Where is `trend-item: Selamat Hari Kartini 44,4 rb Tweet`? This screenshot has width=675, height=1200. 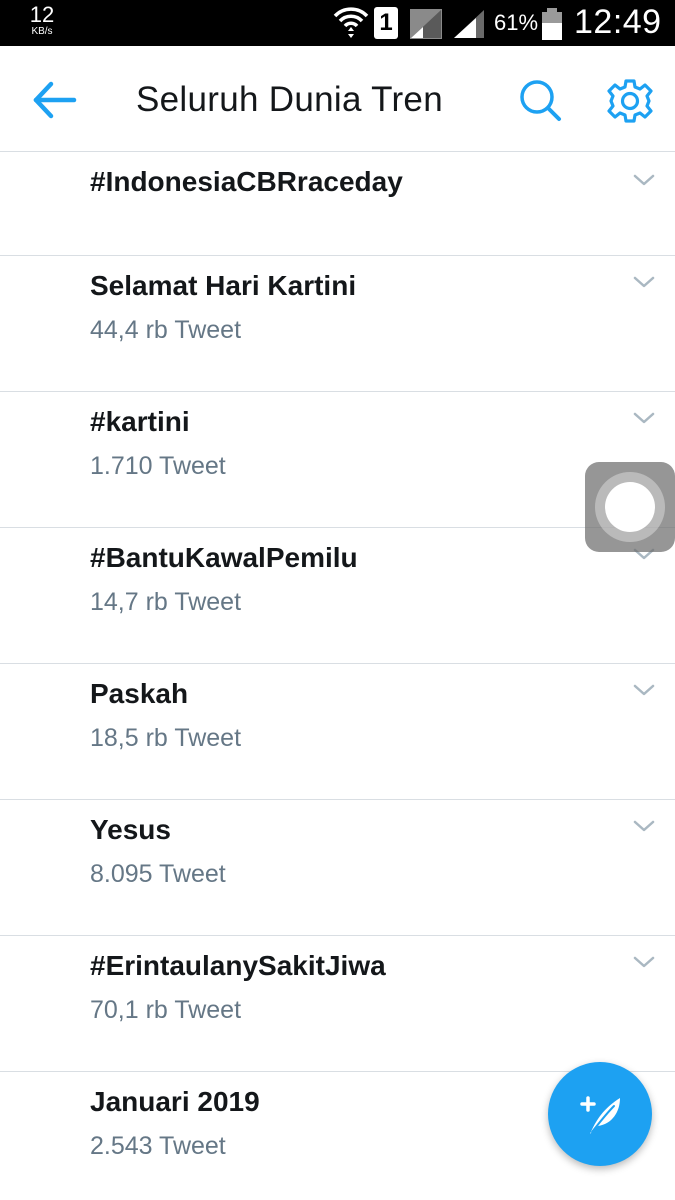 trend-item: Selamat Hari Kartini 44,4 rb Tweet is located at coordinates (337, 324).